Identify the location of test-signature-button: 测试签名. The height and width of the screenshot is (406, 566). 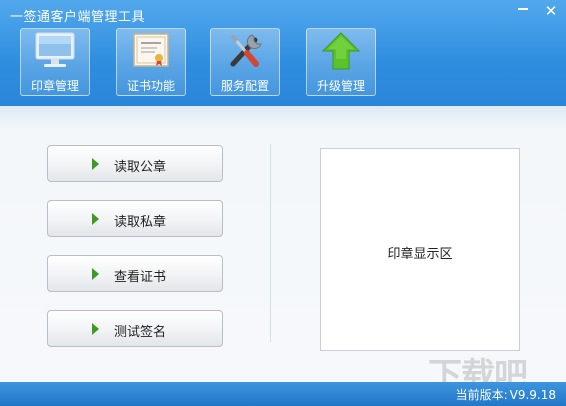
(135, 328).